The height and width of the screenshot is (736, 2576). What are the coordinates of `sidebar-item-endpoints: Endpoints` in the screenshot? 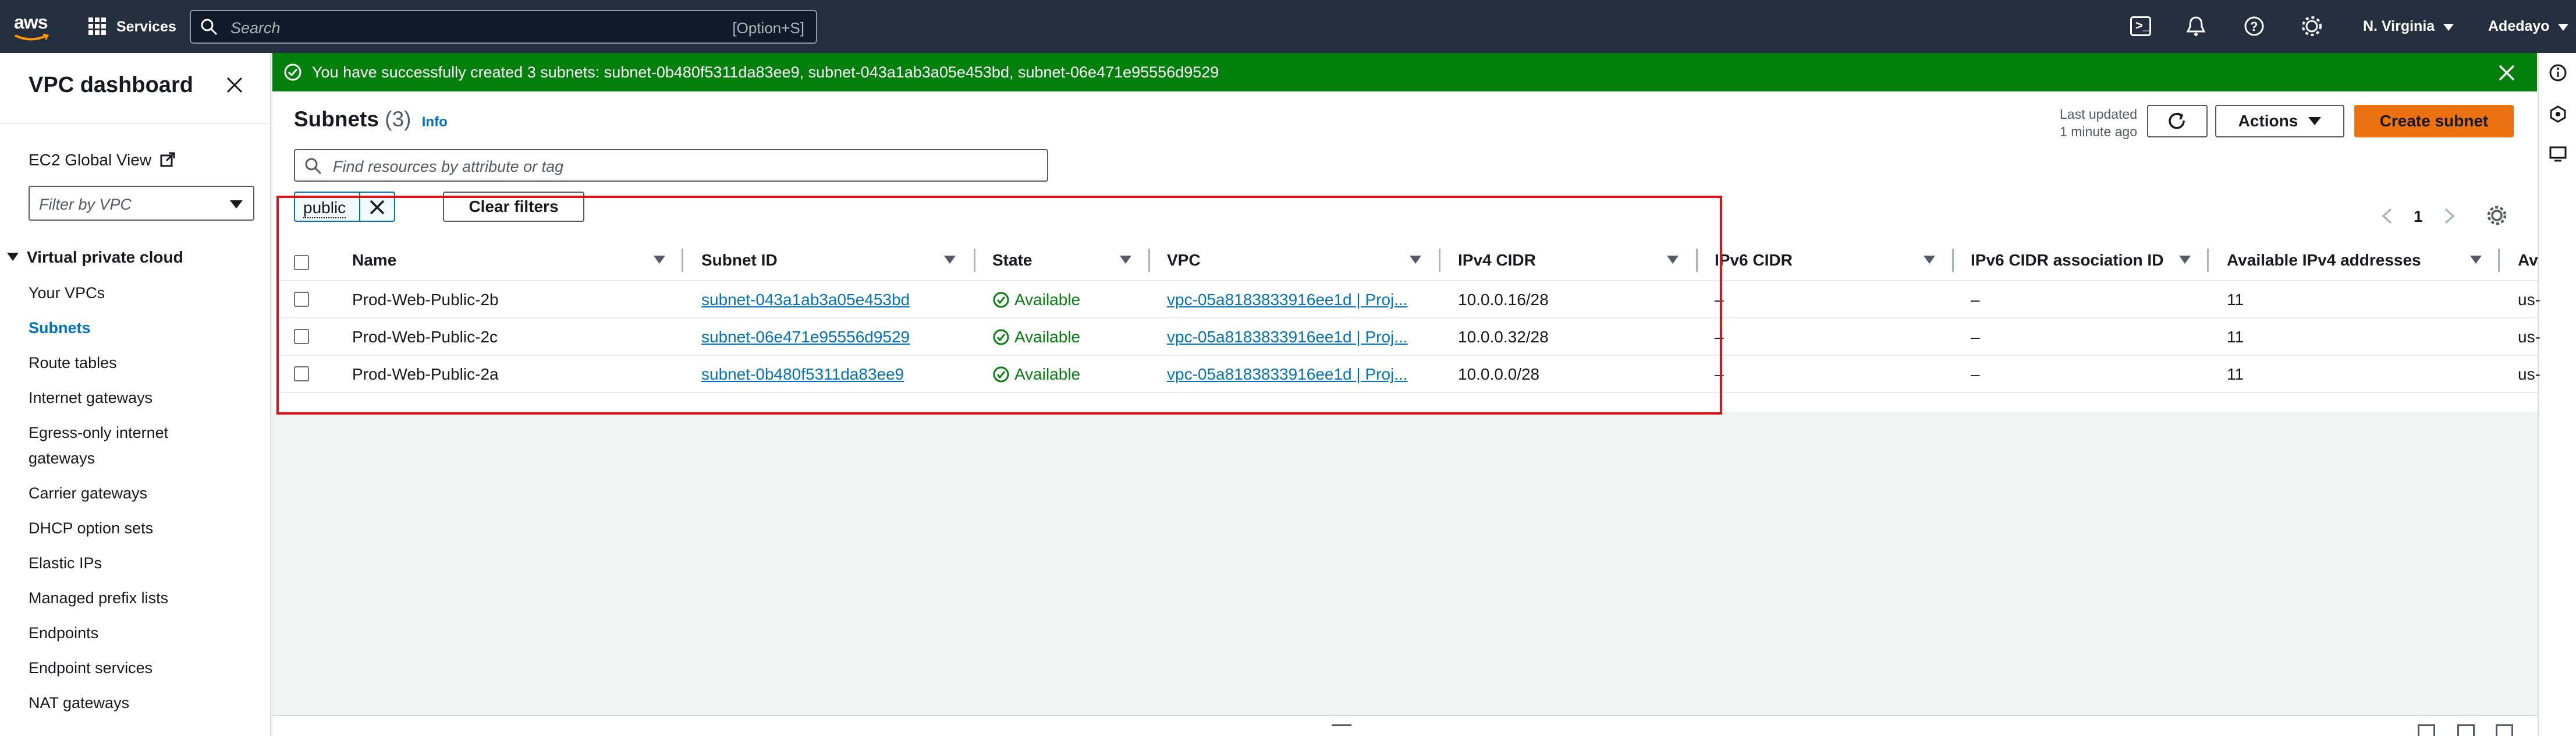 It's located at (63, 633).